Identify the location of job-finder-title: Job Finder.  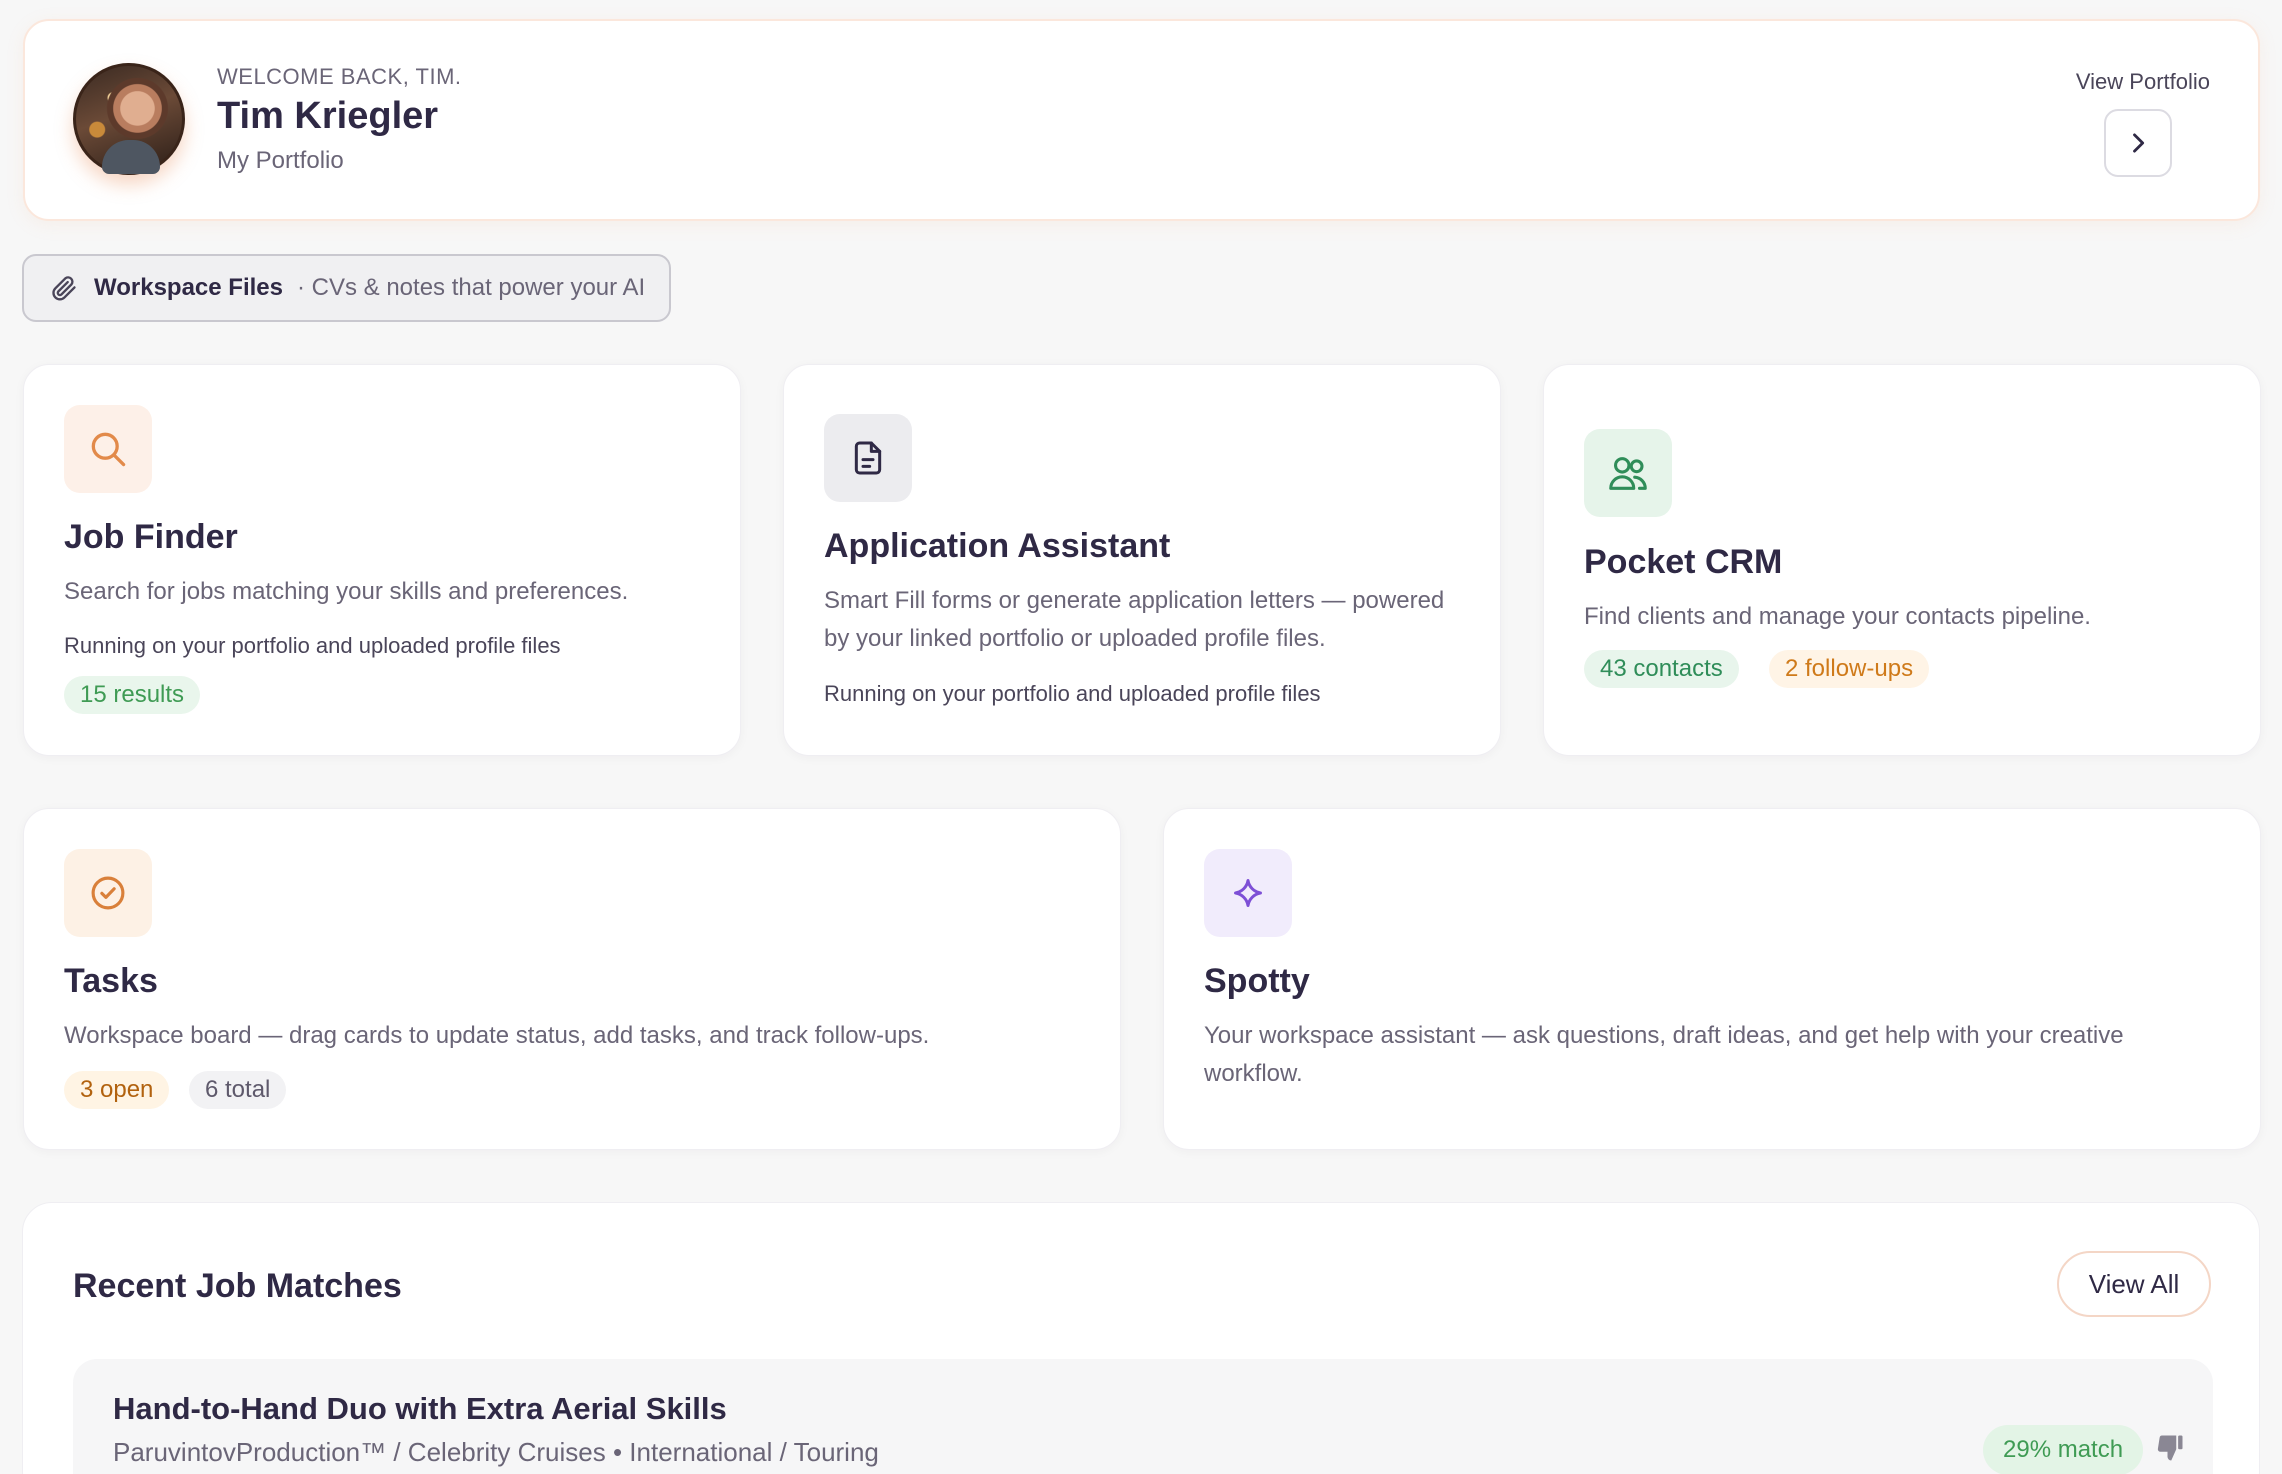
(151, 537).